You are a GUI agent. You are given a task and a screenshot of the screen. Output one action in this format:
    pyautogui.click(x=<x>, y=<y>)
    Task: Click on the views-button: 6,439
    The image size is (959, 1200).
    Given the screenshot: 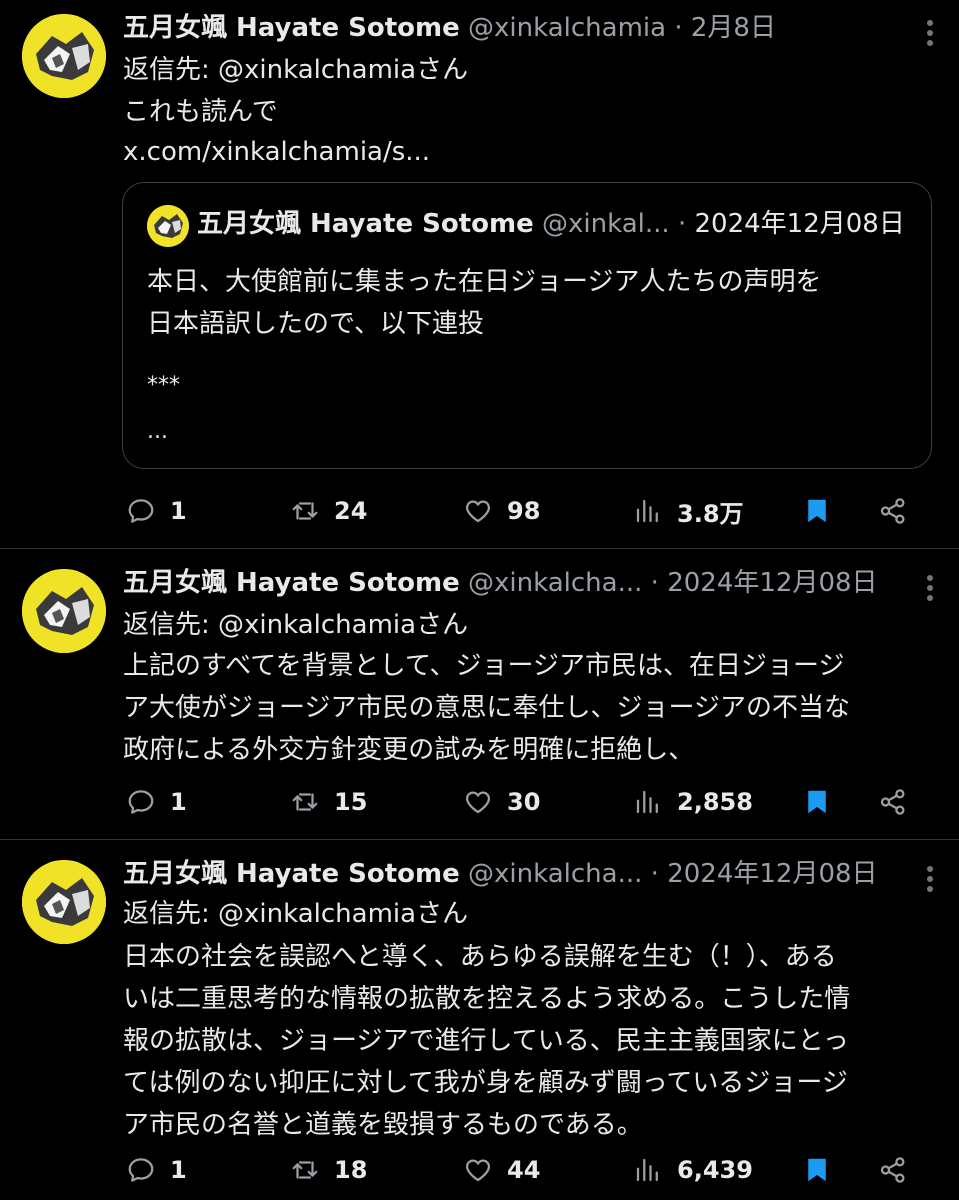 What is the action you would take?
    pyautogui.click(x=693, y=1170)
    